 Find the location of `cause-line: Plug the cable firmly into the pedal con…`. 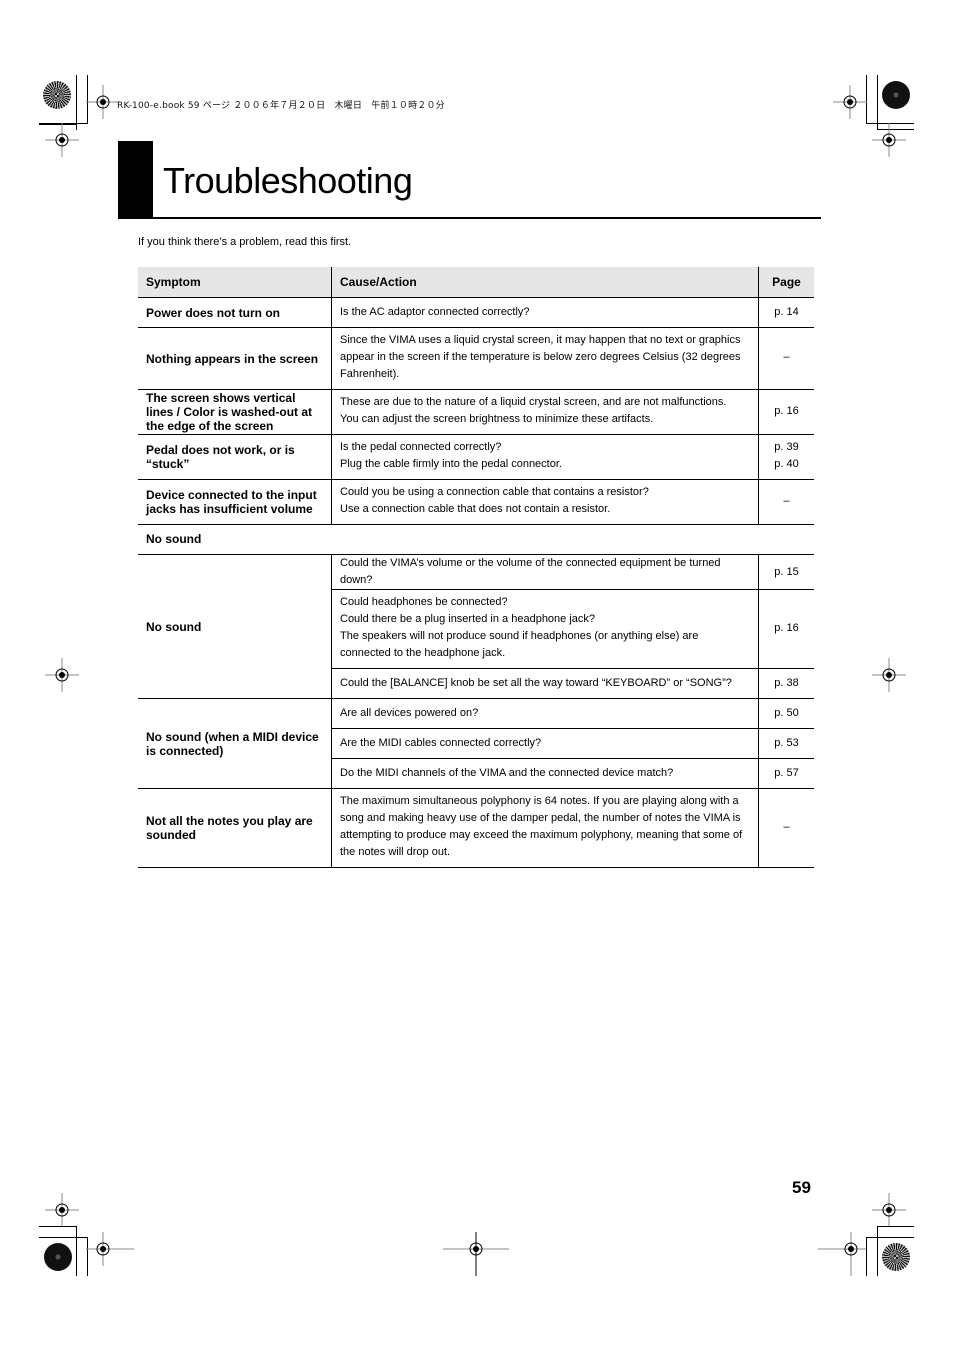

cause-line: Plug the cable firmly into the pedal con… is located at coordinates (451, 464).